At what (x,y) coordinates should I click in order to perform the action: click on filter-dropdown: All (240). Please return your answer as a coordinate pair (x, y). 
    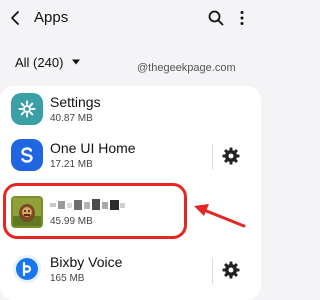
    Looking at the image, I should click on (48, 62).